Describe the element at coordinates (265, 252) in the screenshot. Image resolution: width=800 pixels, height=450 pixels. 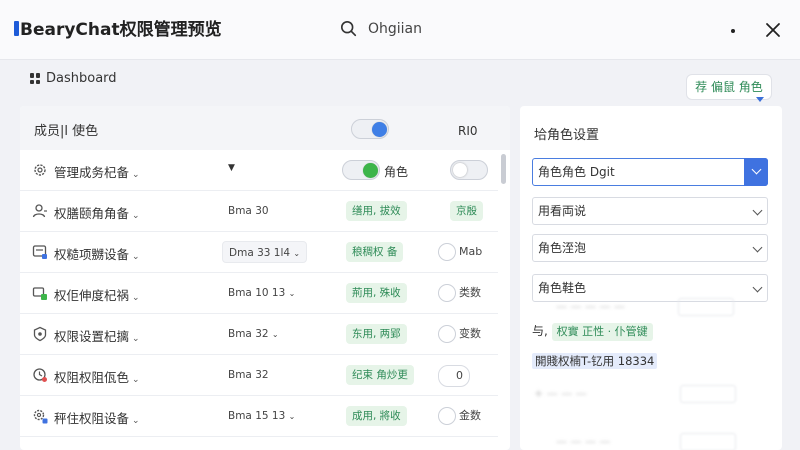
I see `row-select: Dma 33 1l4 ⌄` at that location.